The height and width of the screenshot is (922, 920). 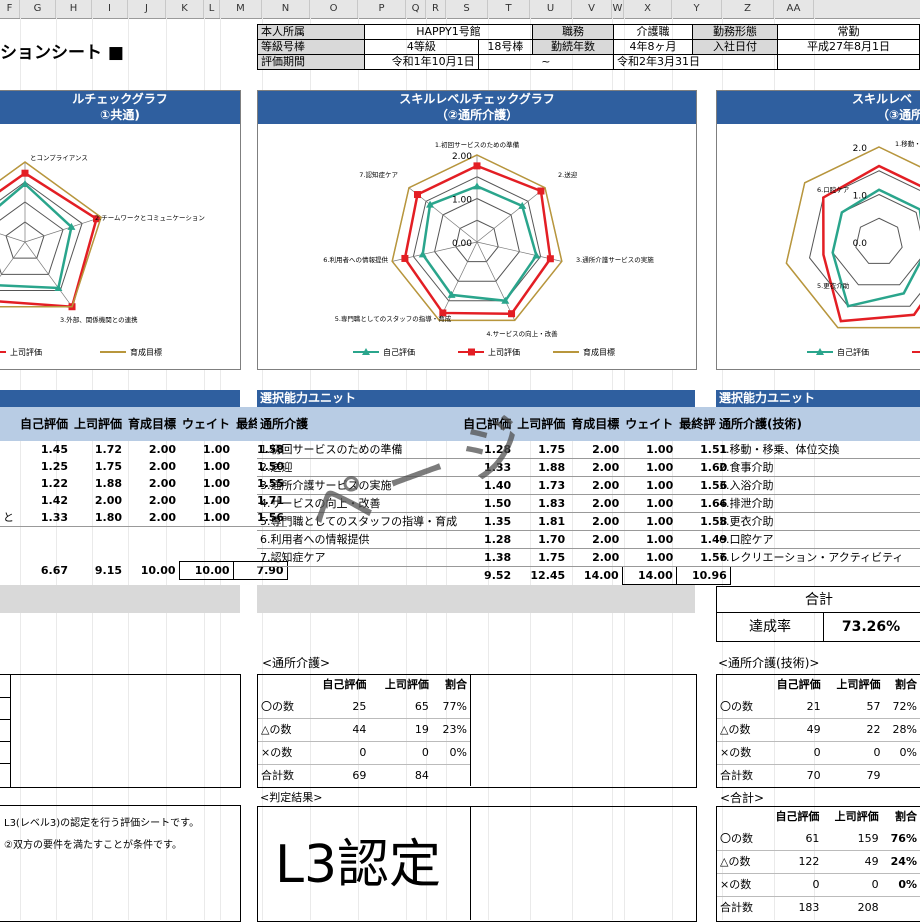 What do you see at coordinates (901, 817) in the screenshot?
I see `count-header: 割合` at bounding box center [901, 817].